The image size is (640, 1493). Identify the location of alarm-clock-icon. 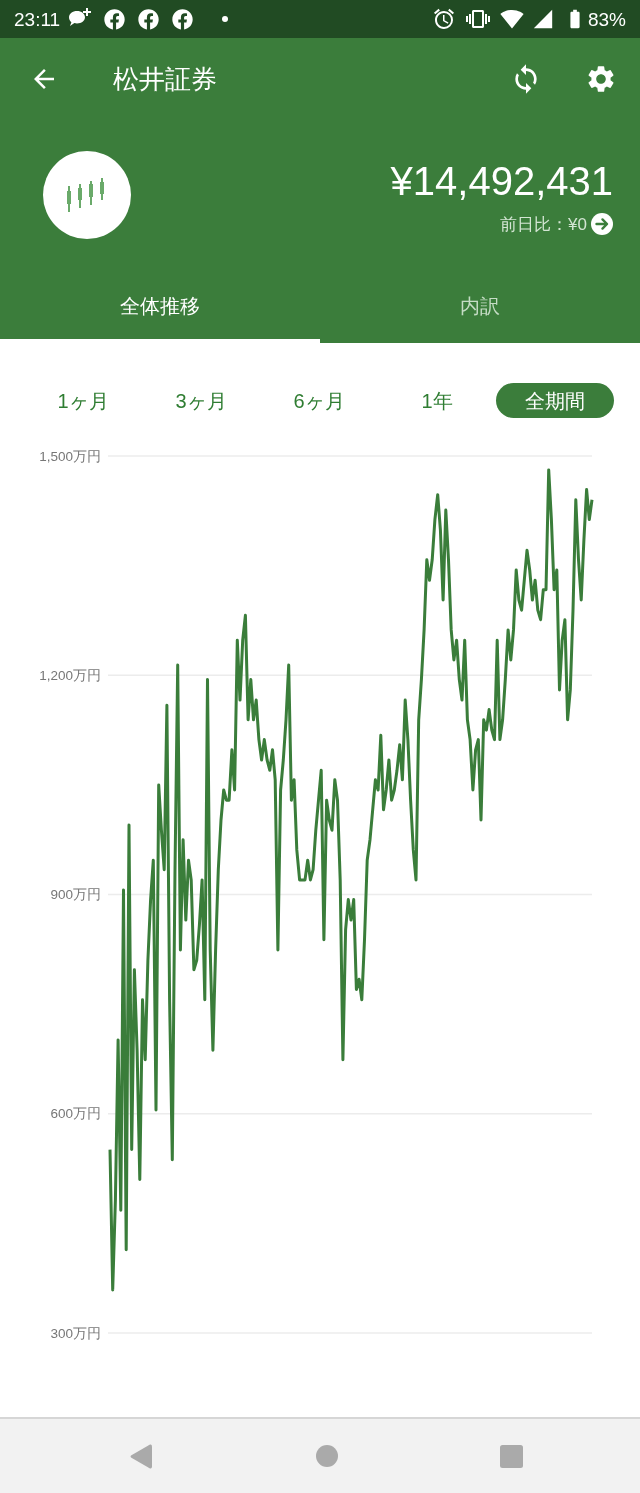
(443, 19).